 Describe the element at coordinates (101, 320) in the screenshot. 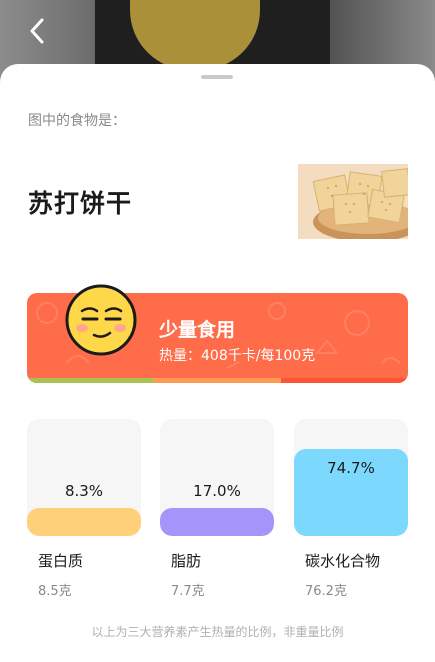

I see `smirk-face-icon` at that location.